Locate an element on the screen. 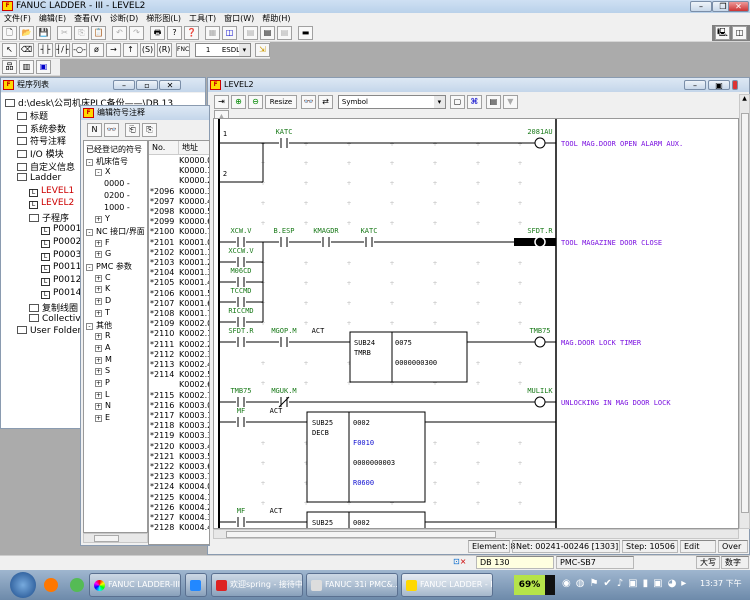  column-header-no: No. is located at coordinates (158, 147).